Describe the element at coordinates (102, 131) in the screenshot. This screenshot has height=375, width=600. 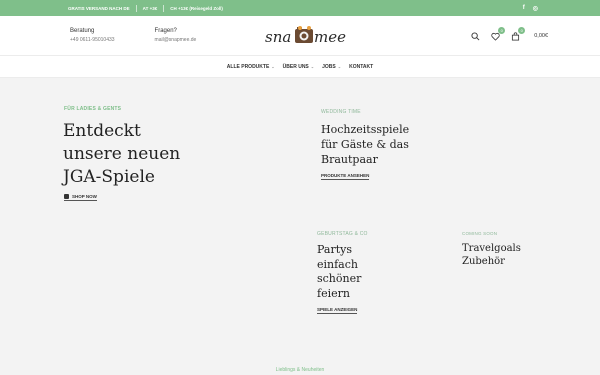
I see `hero-heading-line: Entdeckt` at that location.